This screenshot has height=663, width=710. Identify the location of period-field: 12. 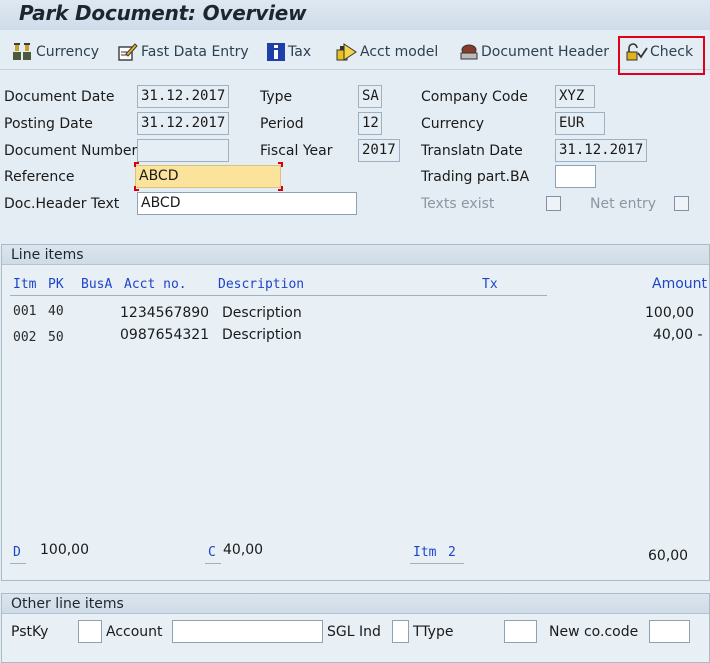
(370, 123).